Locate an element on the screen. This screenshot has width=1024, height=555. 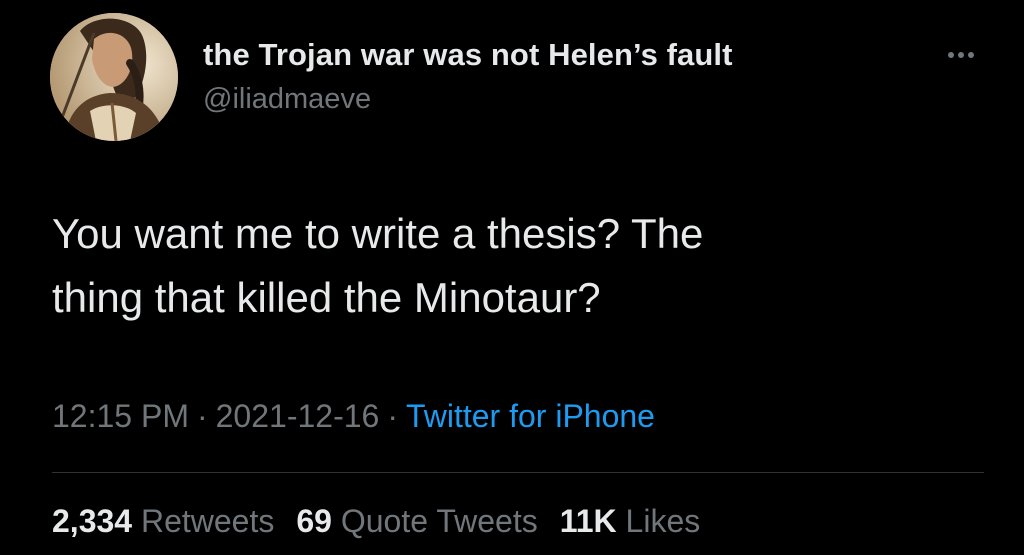
avatar is located at coordinates (114, 77).